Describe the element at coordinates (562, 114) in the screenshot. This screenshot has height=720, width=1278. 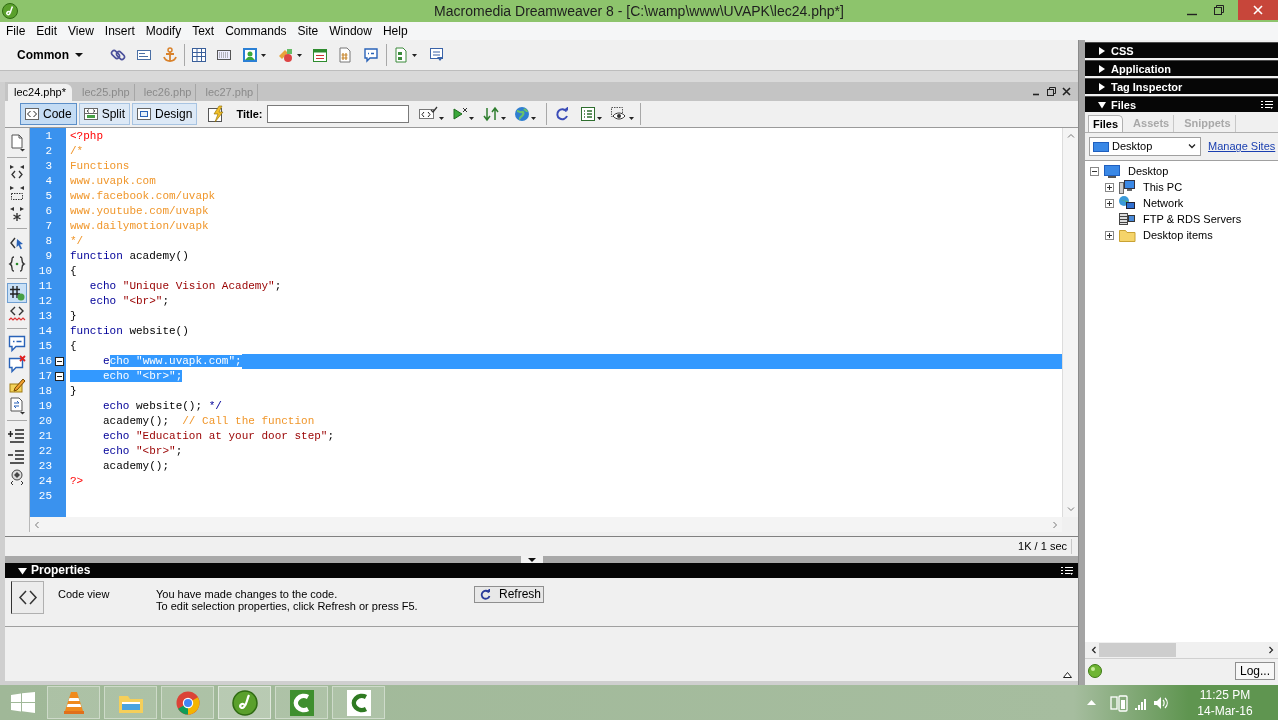
I see `refresh-icon` at that location.